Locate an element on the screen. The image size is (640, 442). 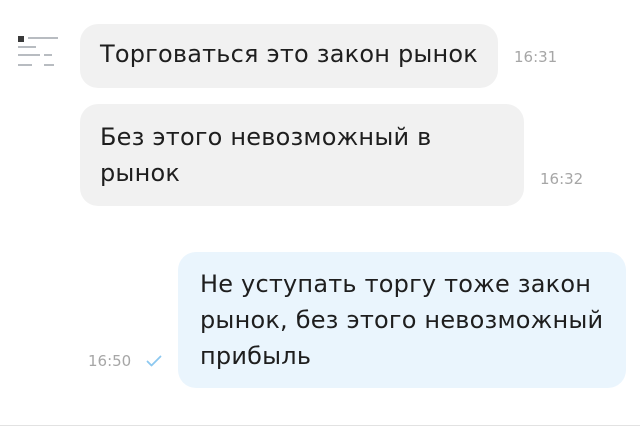
sender-avatar is located at coordinates (39, 53).